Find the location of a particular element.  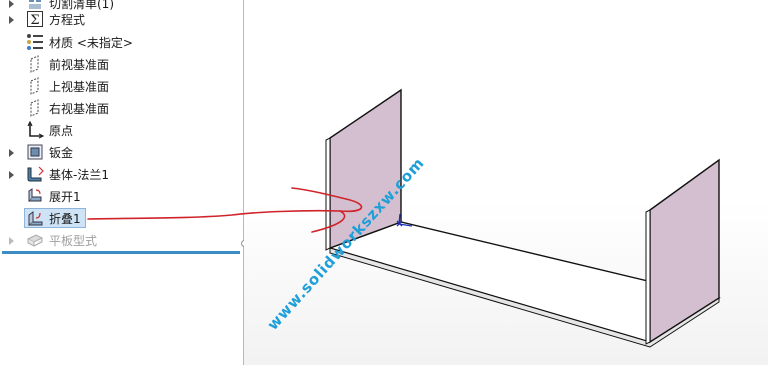

svg-text: Σ is located at coordinates (34, 20).